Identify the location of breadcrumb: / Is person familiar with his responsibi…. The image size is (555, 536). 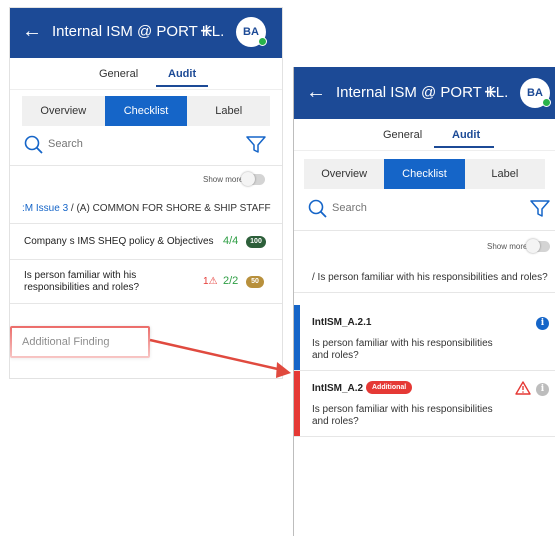
(424, 278).